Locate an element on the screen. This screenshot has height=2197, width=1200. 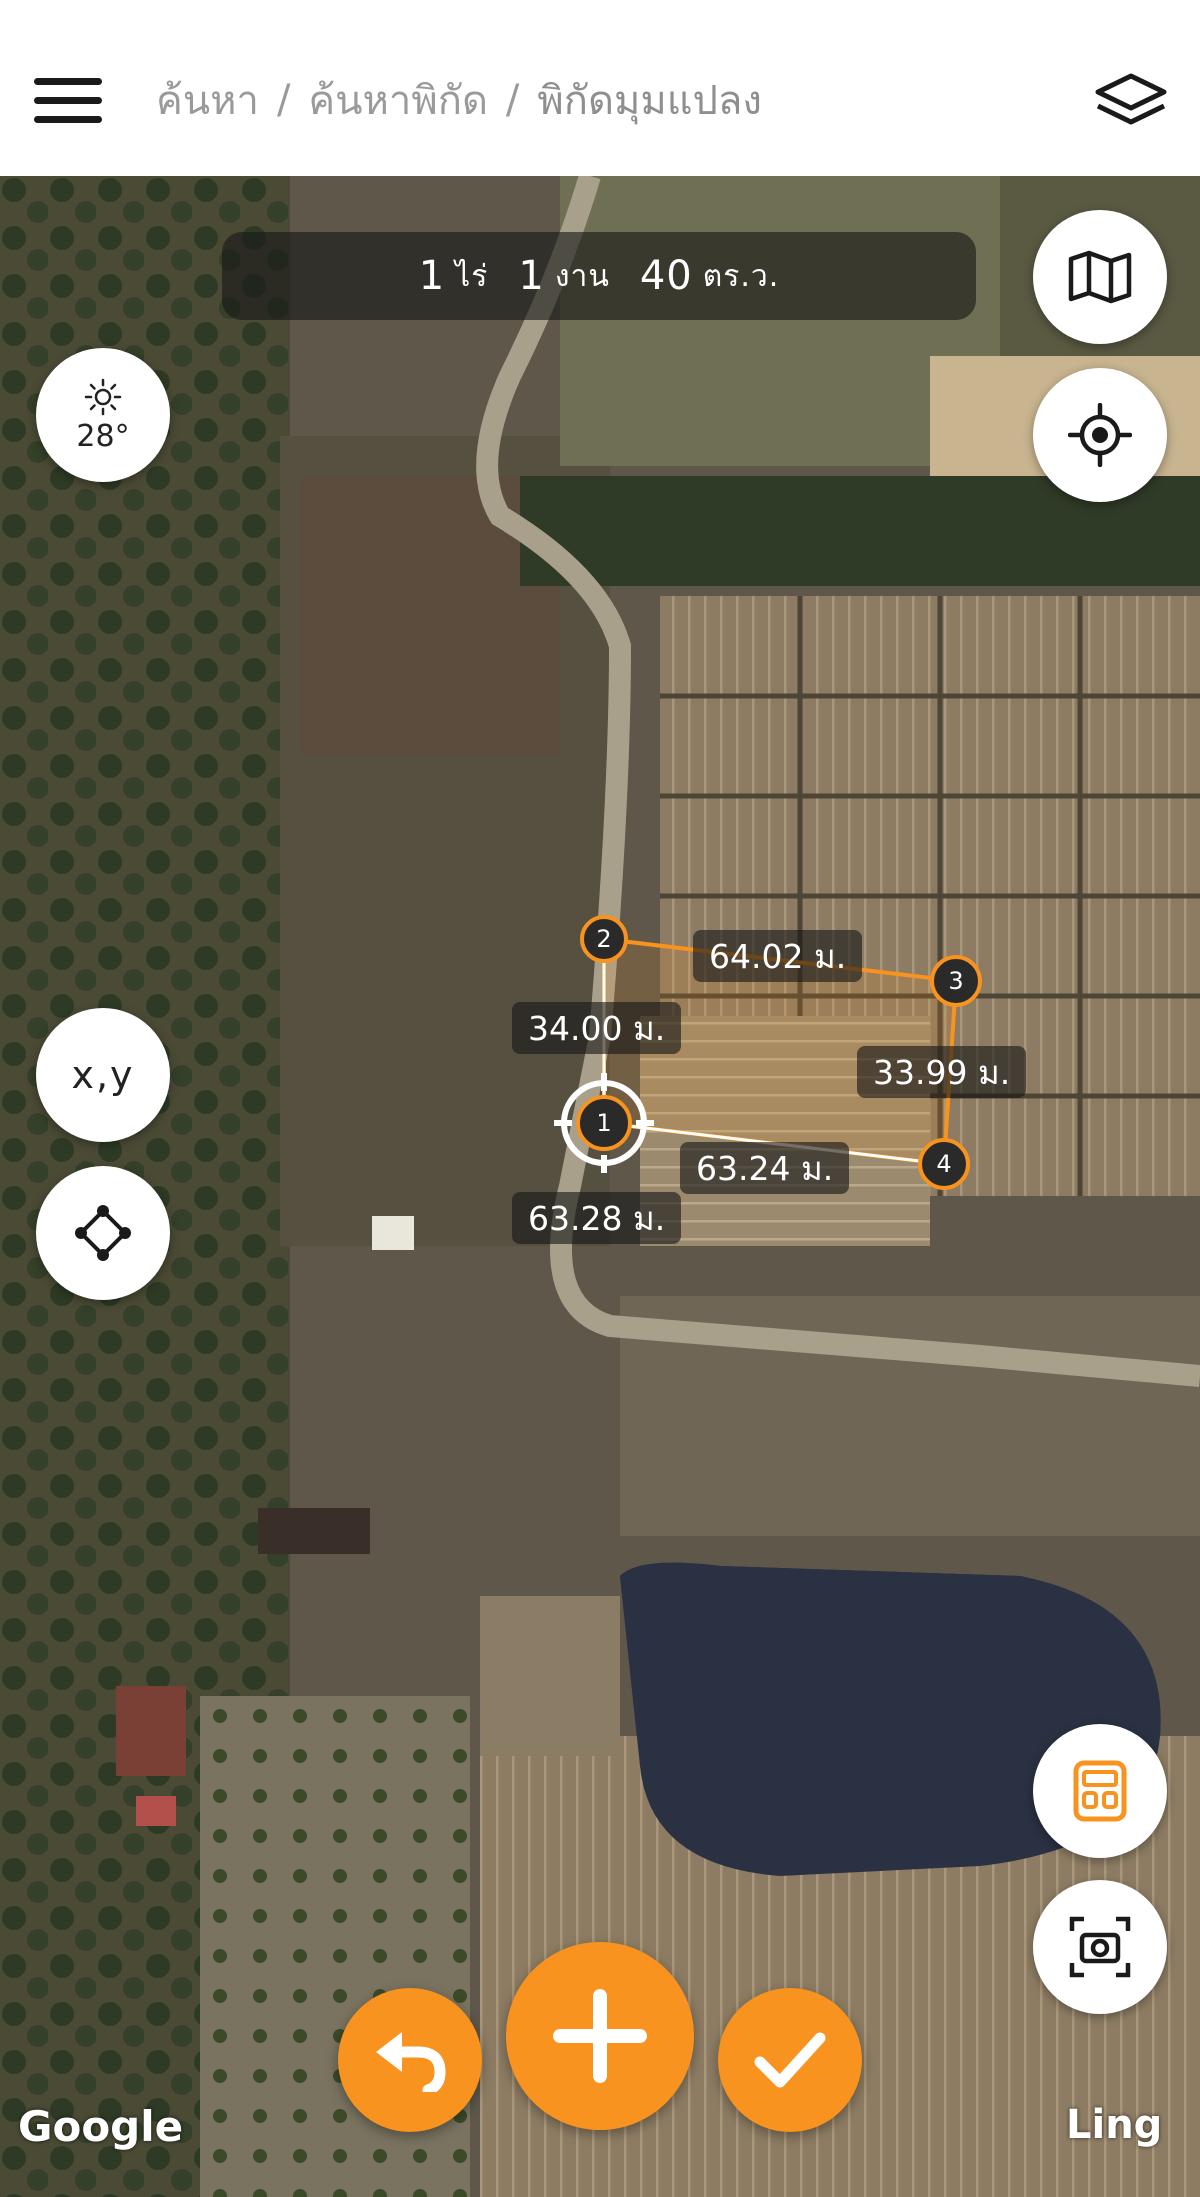
vertex-2-label: 2 is located at coordinates (604, 939).